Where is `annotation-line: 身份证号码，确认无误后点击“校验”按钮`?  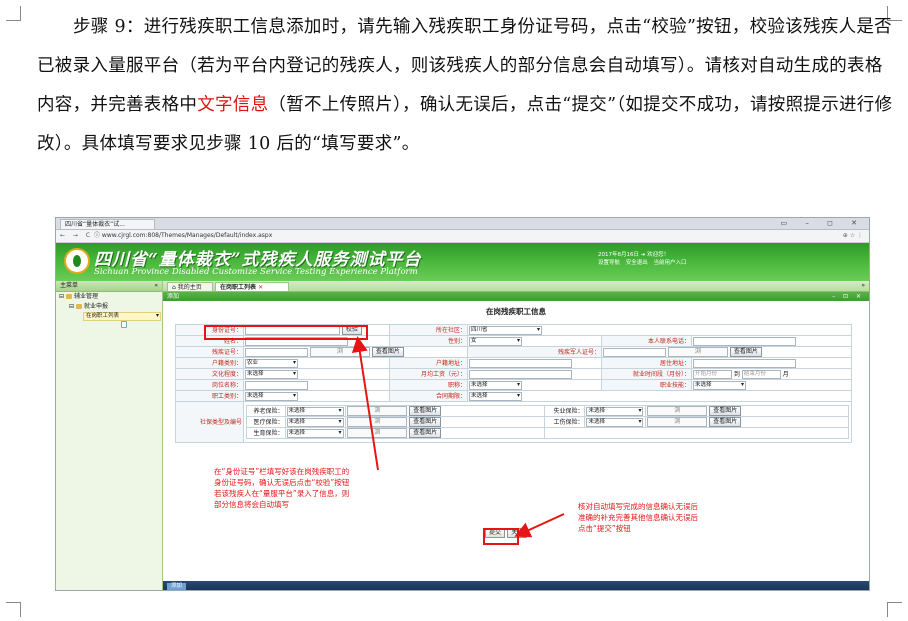
annotation-line: 身份证号码，确认无误后点击“校验”按钮 is located at coordinates (282, 482).